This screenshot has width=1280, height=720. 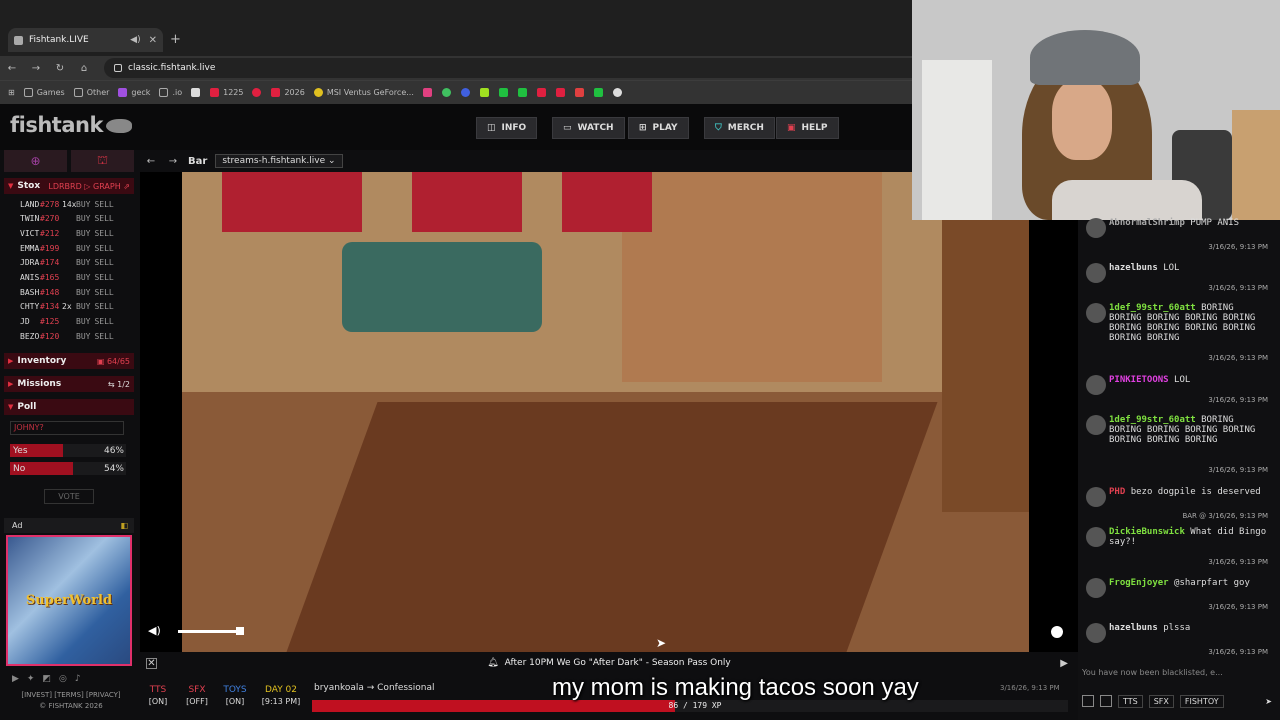 I want to click on stox-header: ▼ Stox LDRBRD ▷ GRAPH ⇗, so click(x=69, y=186).